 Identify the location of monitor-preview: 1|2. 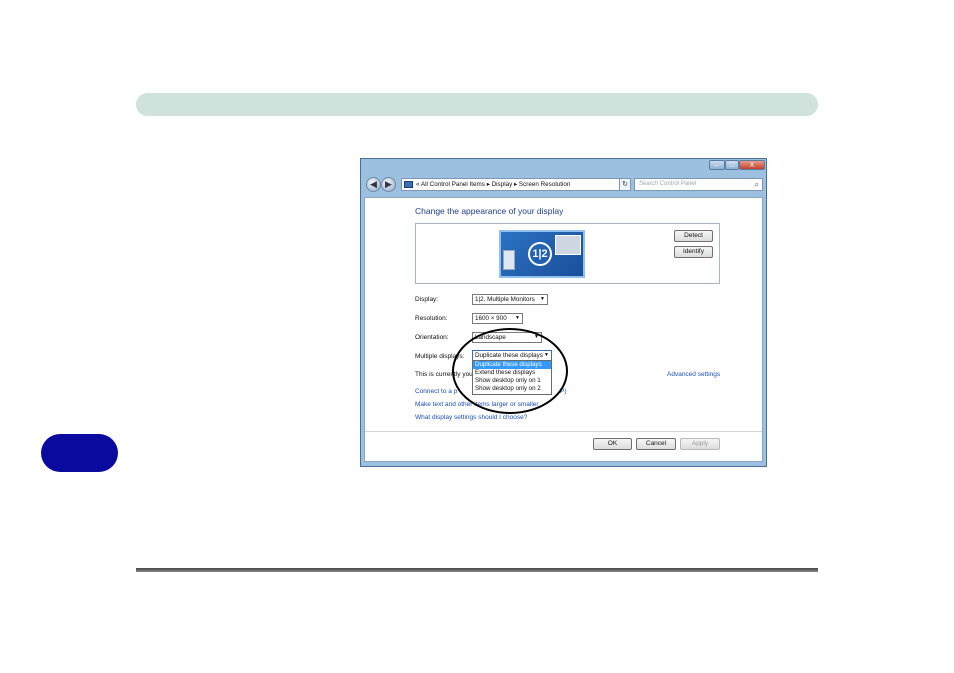
(542, 254).